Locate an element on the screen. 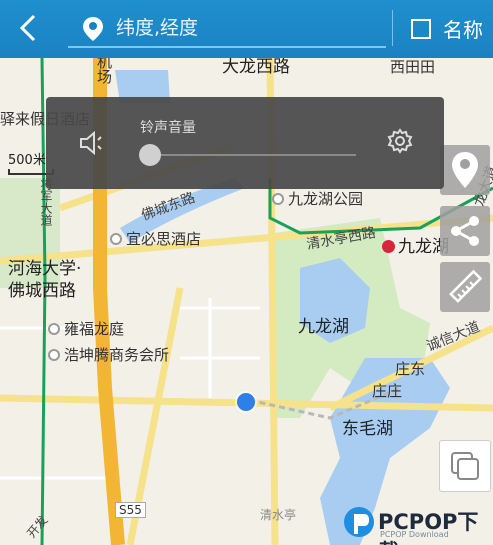 Image resolution: width=493 pixels, height=545 pixels. volume-slider-thumb is located at coordinates (150, 155).